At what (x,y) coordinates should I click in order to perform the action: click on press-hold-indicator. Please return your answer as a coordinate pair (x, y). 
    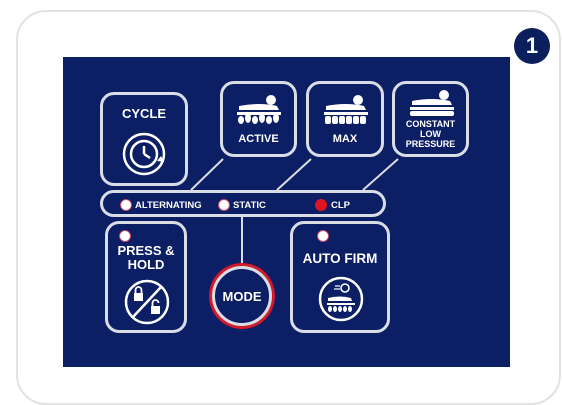
    Looking at the image, I should click on (125, 236).